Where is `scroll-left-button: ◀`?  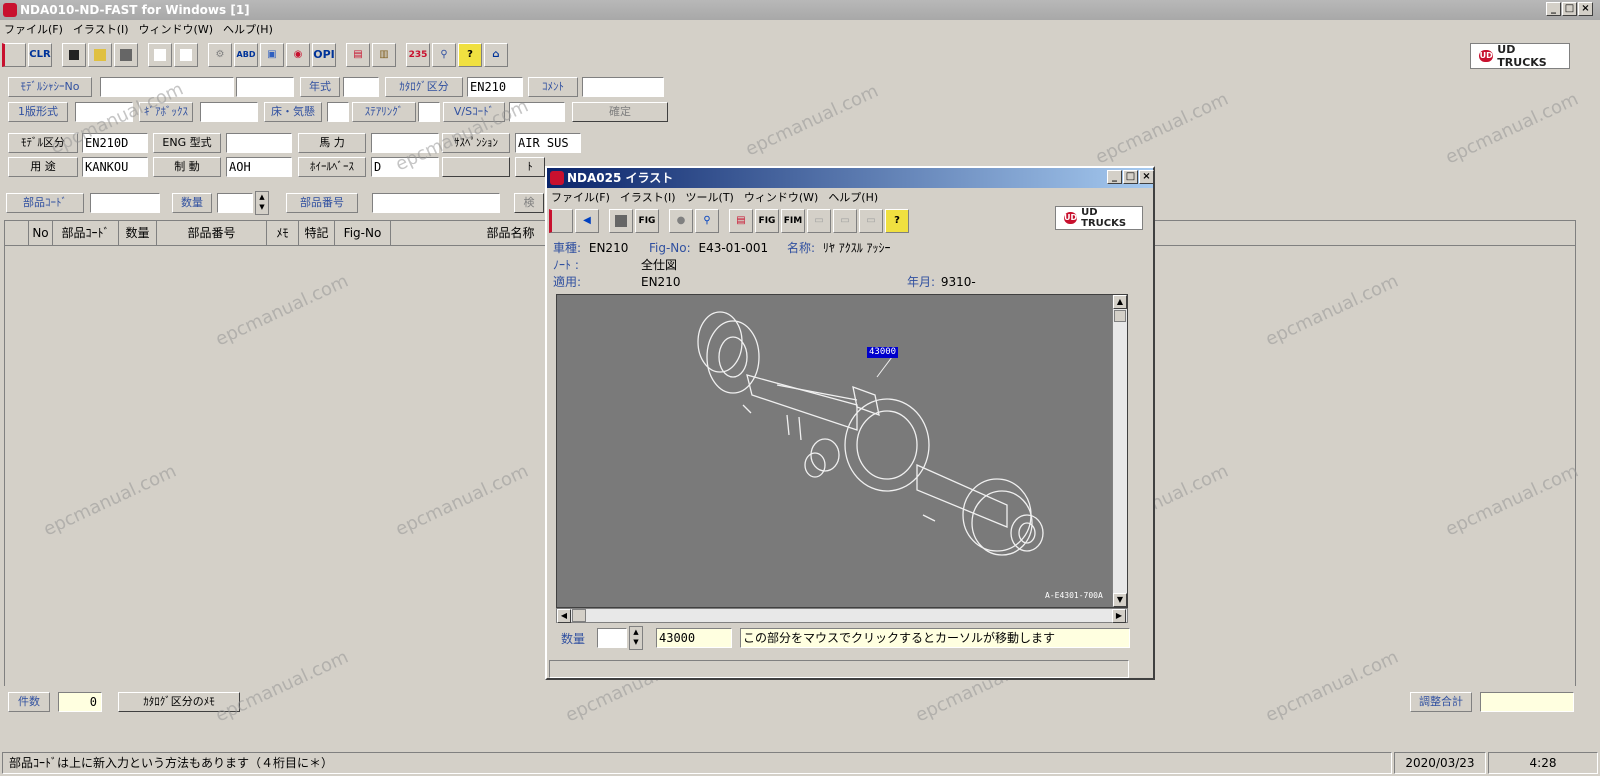 scroll-left-button: ◀ is located at coordinates (564, 616).